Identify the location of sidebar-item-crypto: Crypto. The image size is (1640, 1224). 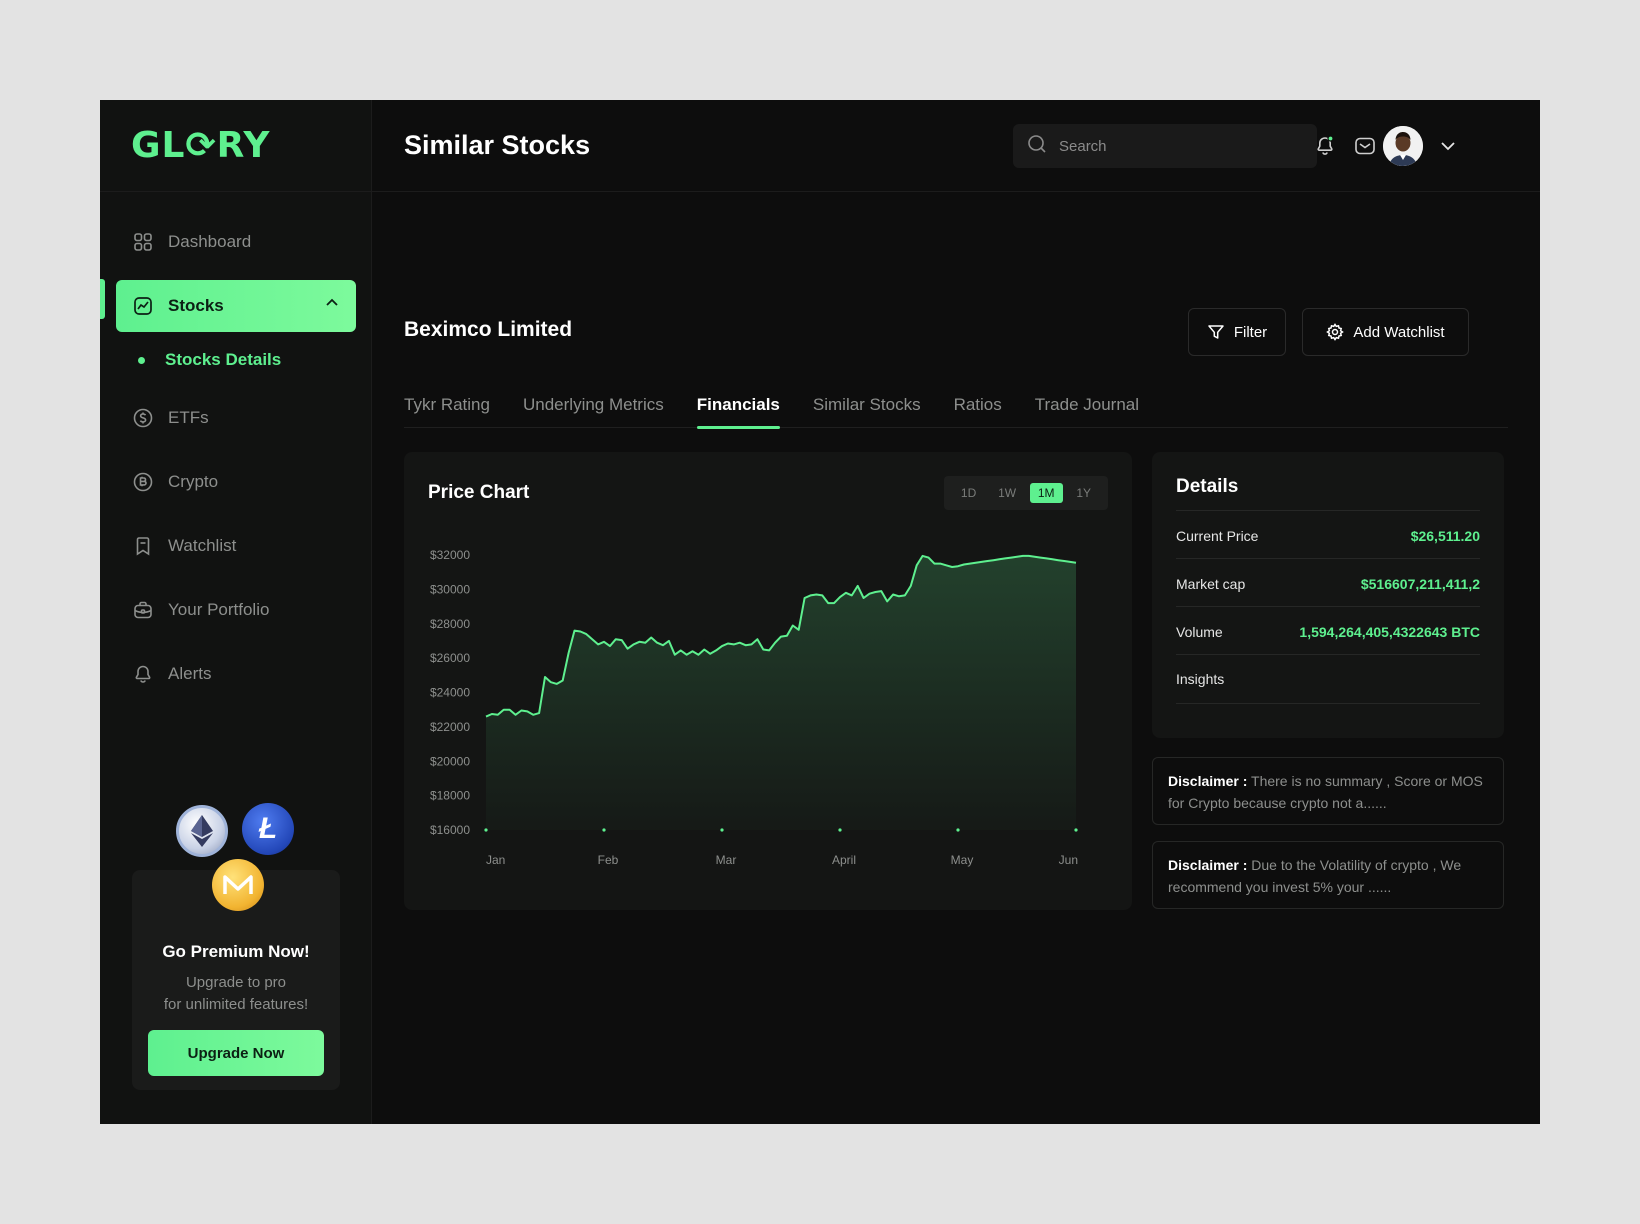
(236, 482).